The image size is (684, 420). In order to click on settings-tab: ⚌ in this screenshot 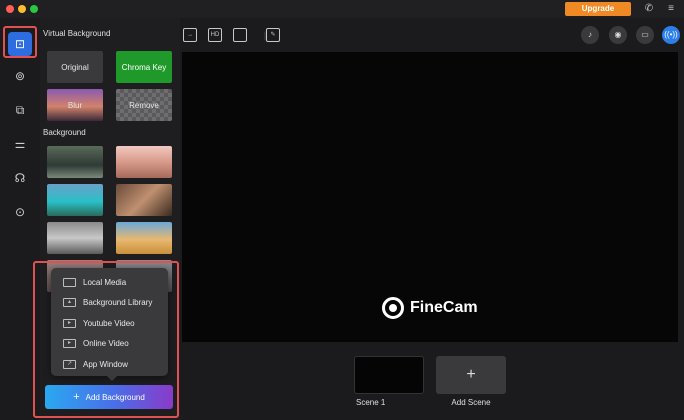, I will do `click(20, 144)`.